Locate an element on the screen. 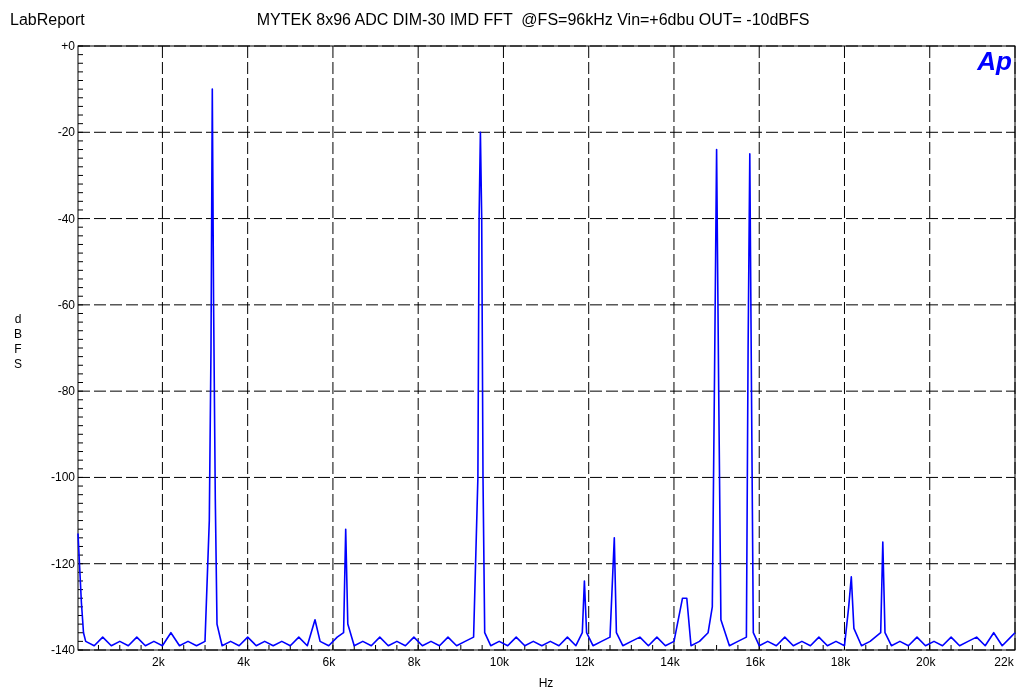 This screenshot has height=692, width=1020. x-tick-label: 8k is located at coordinates (414, 662).